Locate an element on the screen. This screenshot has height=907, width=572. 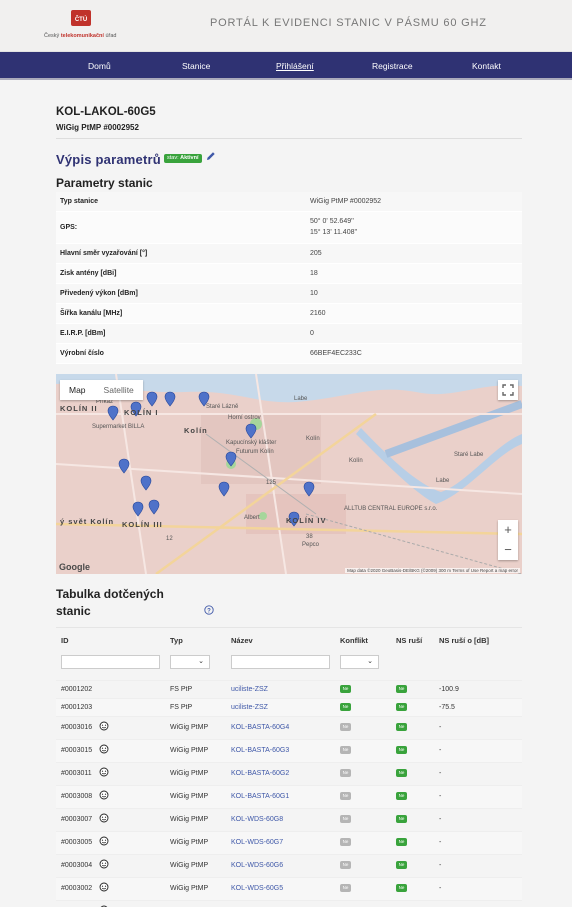
row-name-link: KOL-WDS-60G7 is located at coordinates (257, 842).